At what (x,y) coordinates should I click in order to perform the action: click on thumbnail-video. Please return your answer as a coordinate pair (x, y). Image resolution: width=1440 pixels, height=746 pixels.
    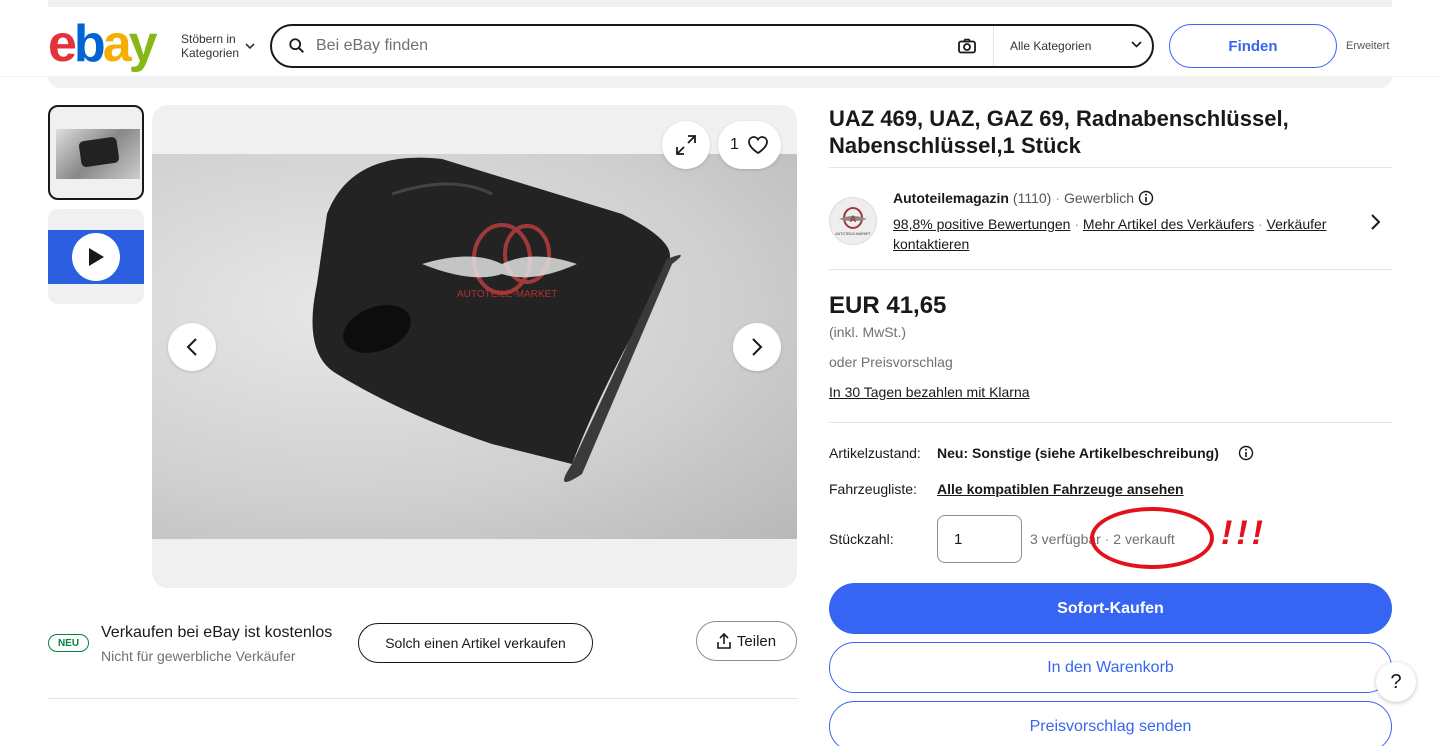
    Looking at the image, I should click on (96, 256).